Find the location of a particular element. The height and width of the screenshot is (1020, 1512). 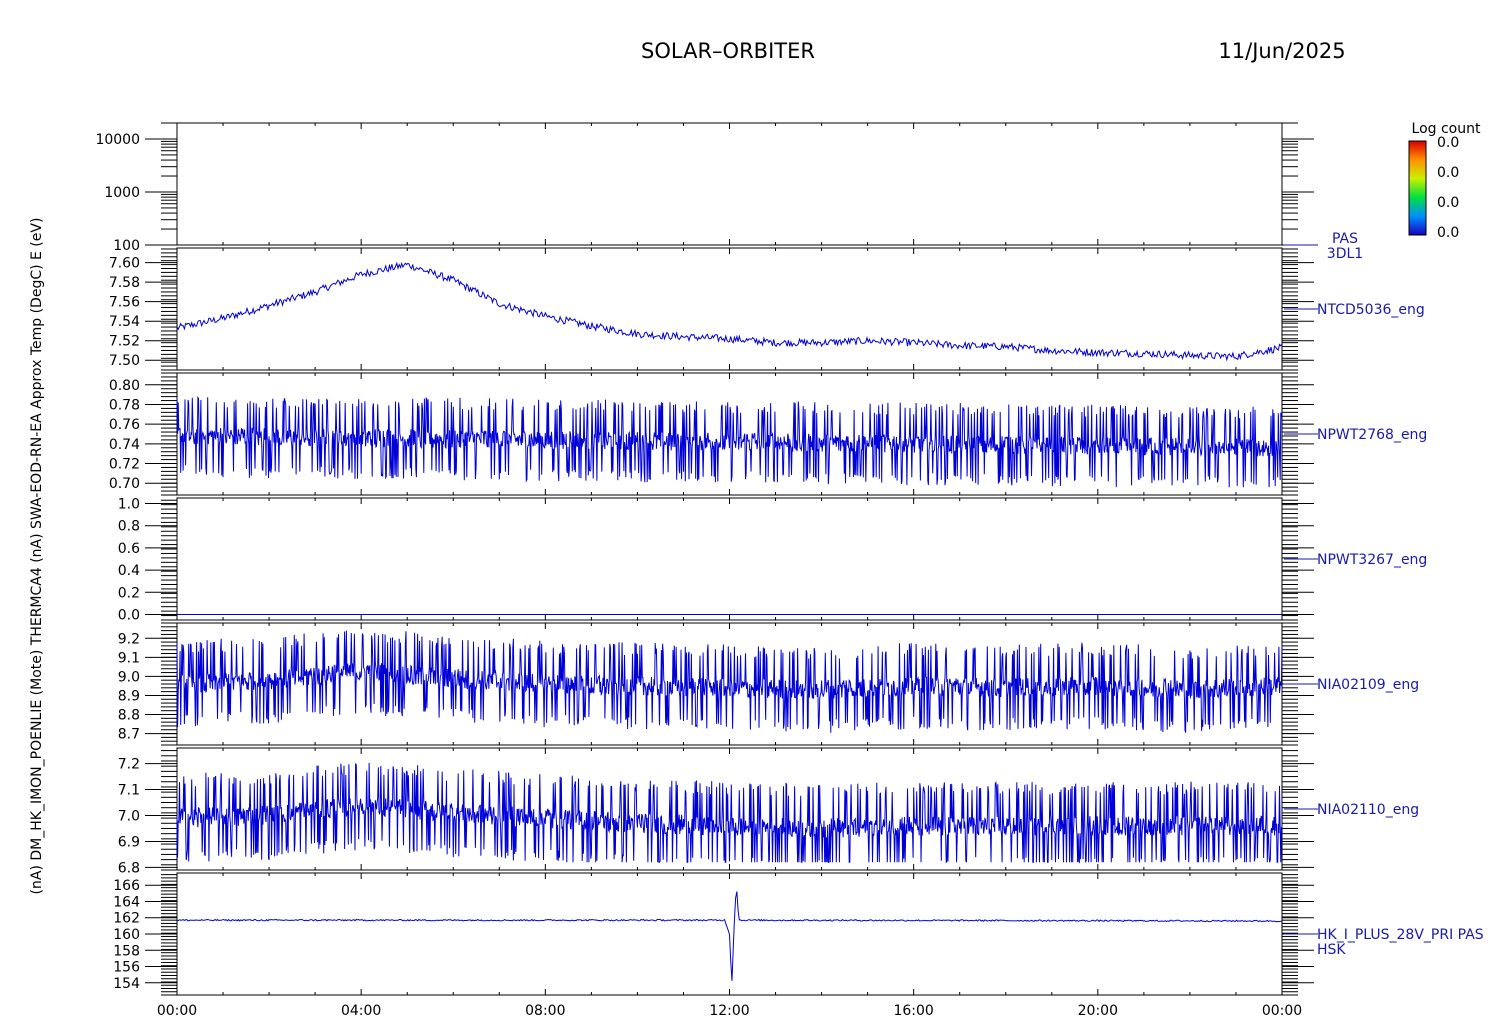

y-tick-label: 10000 is located at coordinates (117, 140).